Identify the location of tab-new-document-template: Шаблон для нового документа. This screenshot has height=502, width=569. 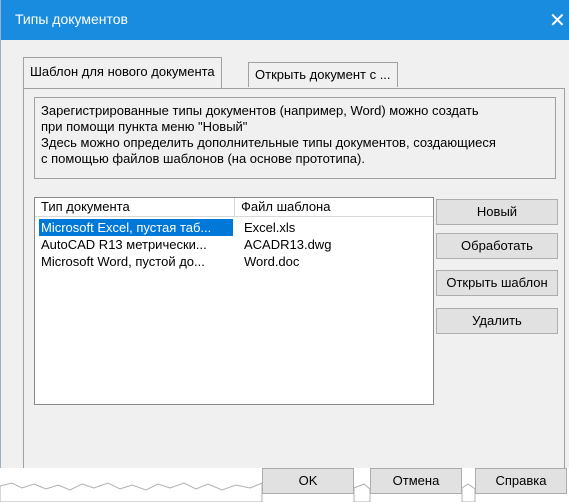
(122, 72).